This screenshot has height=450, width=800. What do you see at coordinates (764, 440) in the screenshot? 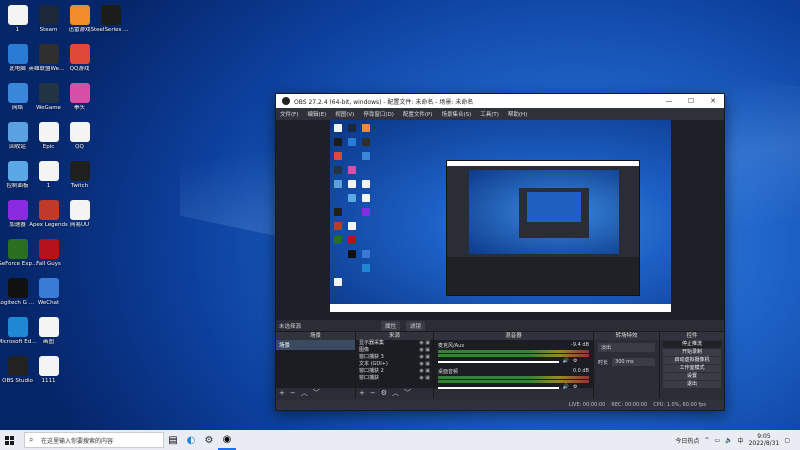
I see `clock: 9:05 2022/8/31` at bounding box center [764, 440].